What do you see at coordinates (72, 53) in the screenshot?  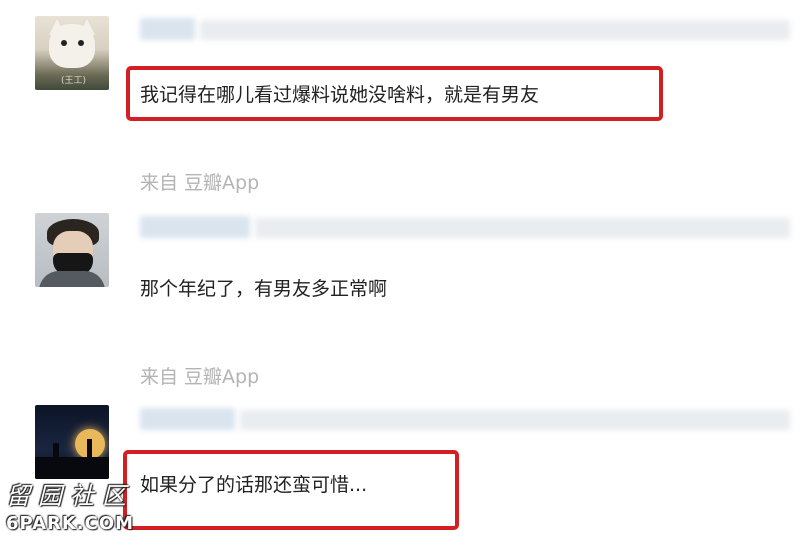 I see `avatar: (王工)` at bounding box center [72, 53].